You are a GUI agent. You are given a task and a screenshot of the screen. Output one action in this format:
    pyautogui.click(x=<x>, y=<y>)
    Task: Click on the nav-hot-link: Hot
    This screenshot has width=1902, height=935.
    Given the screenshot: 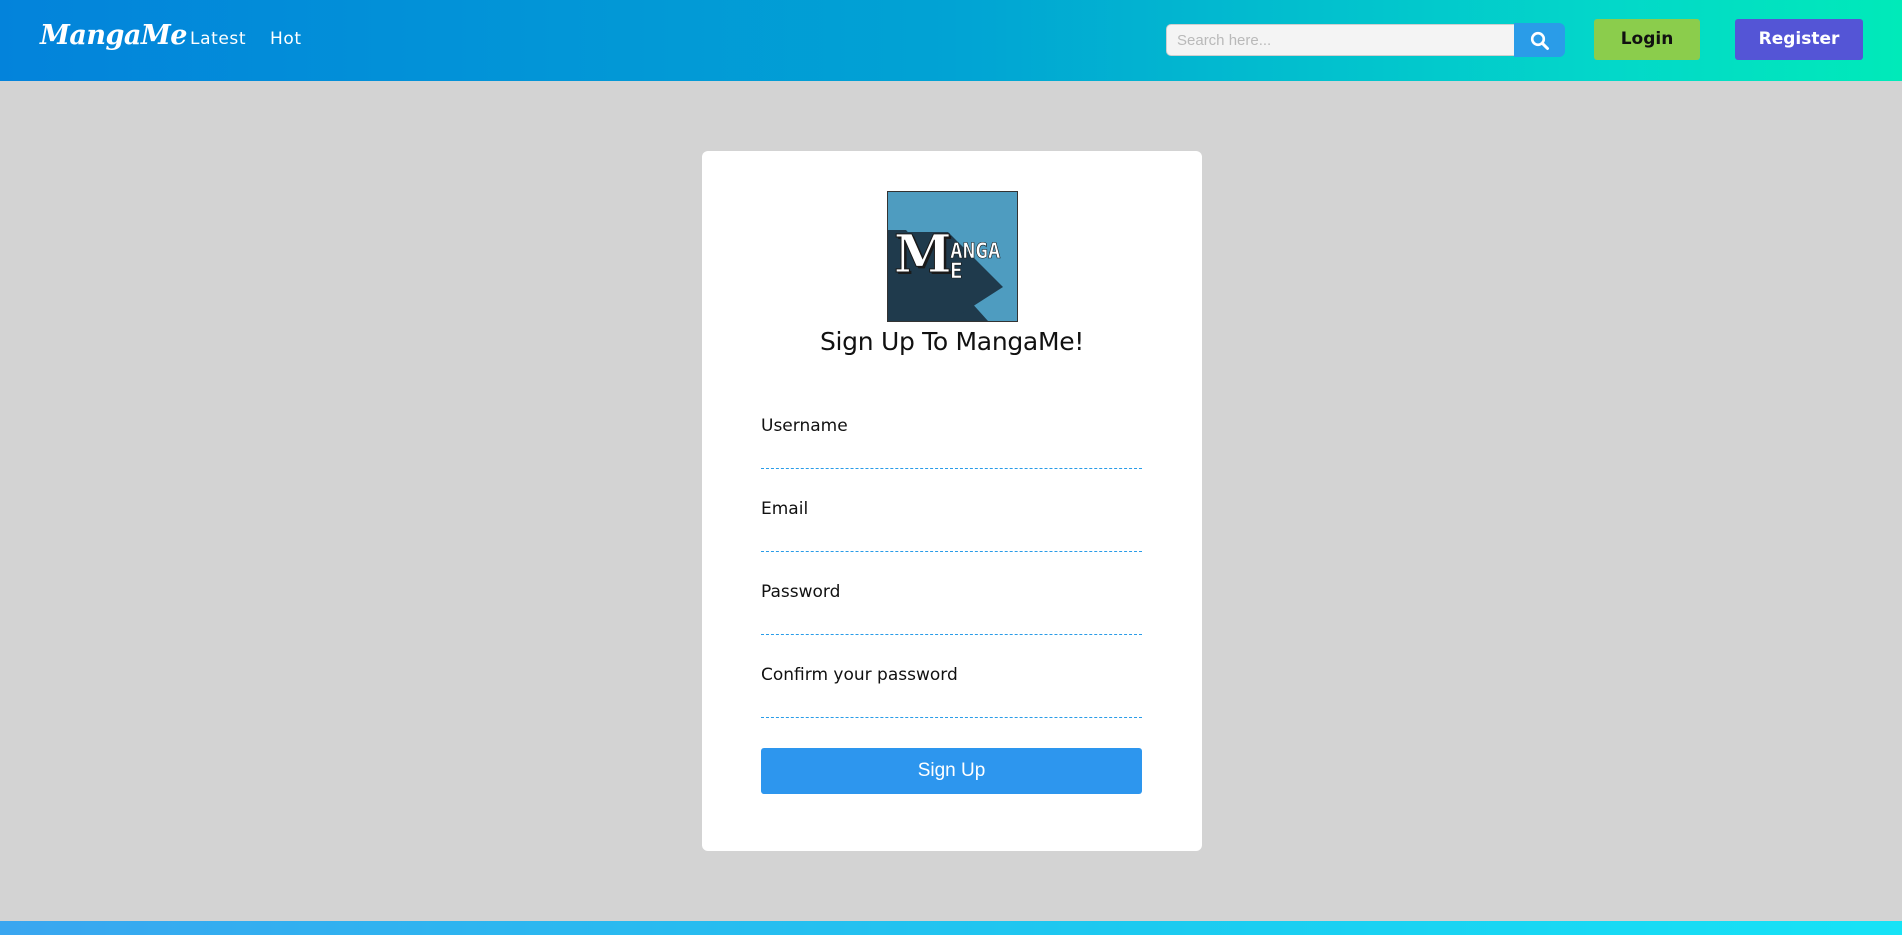 What is the action you would take?
    pyautogui.click(x=286, y=39)
    